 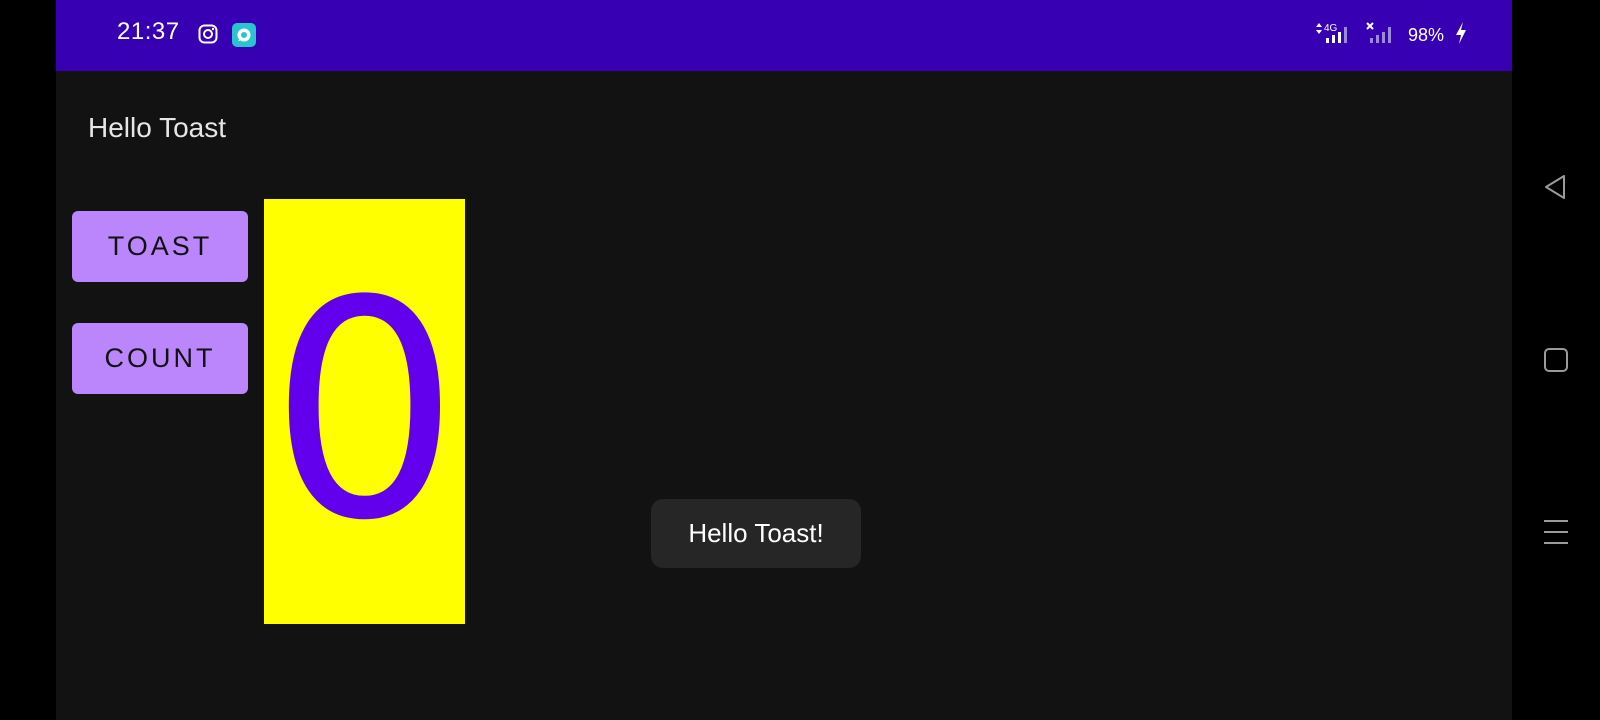 I want to click on count-value: 0, so click(x=364, y=411).